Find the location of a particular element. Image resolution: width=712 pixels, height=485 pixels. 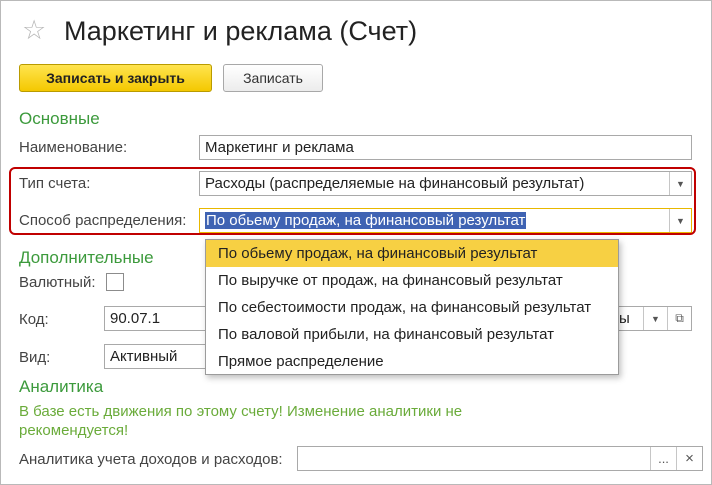

analytics-field: ... × is located at coordinates (500, 458).